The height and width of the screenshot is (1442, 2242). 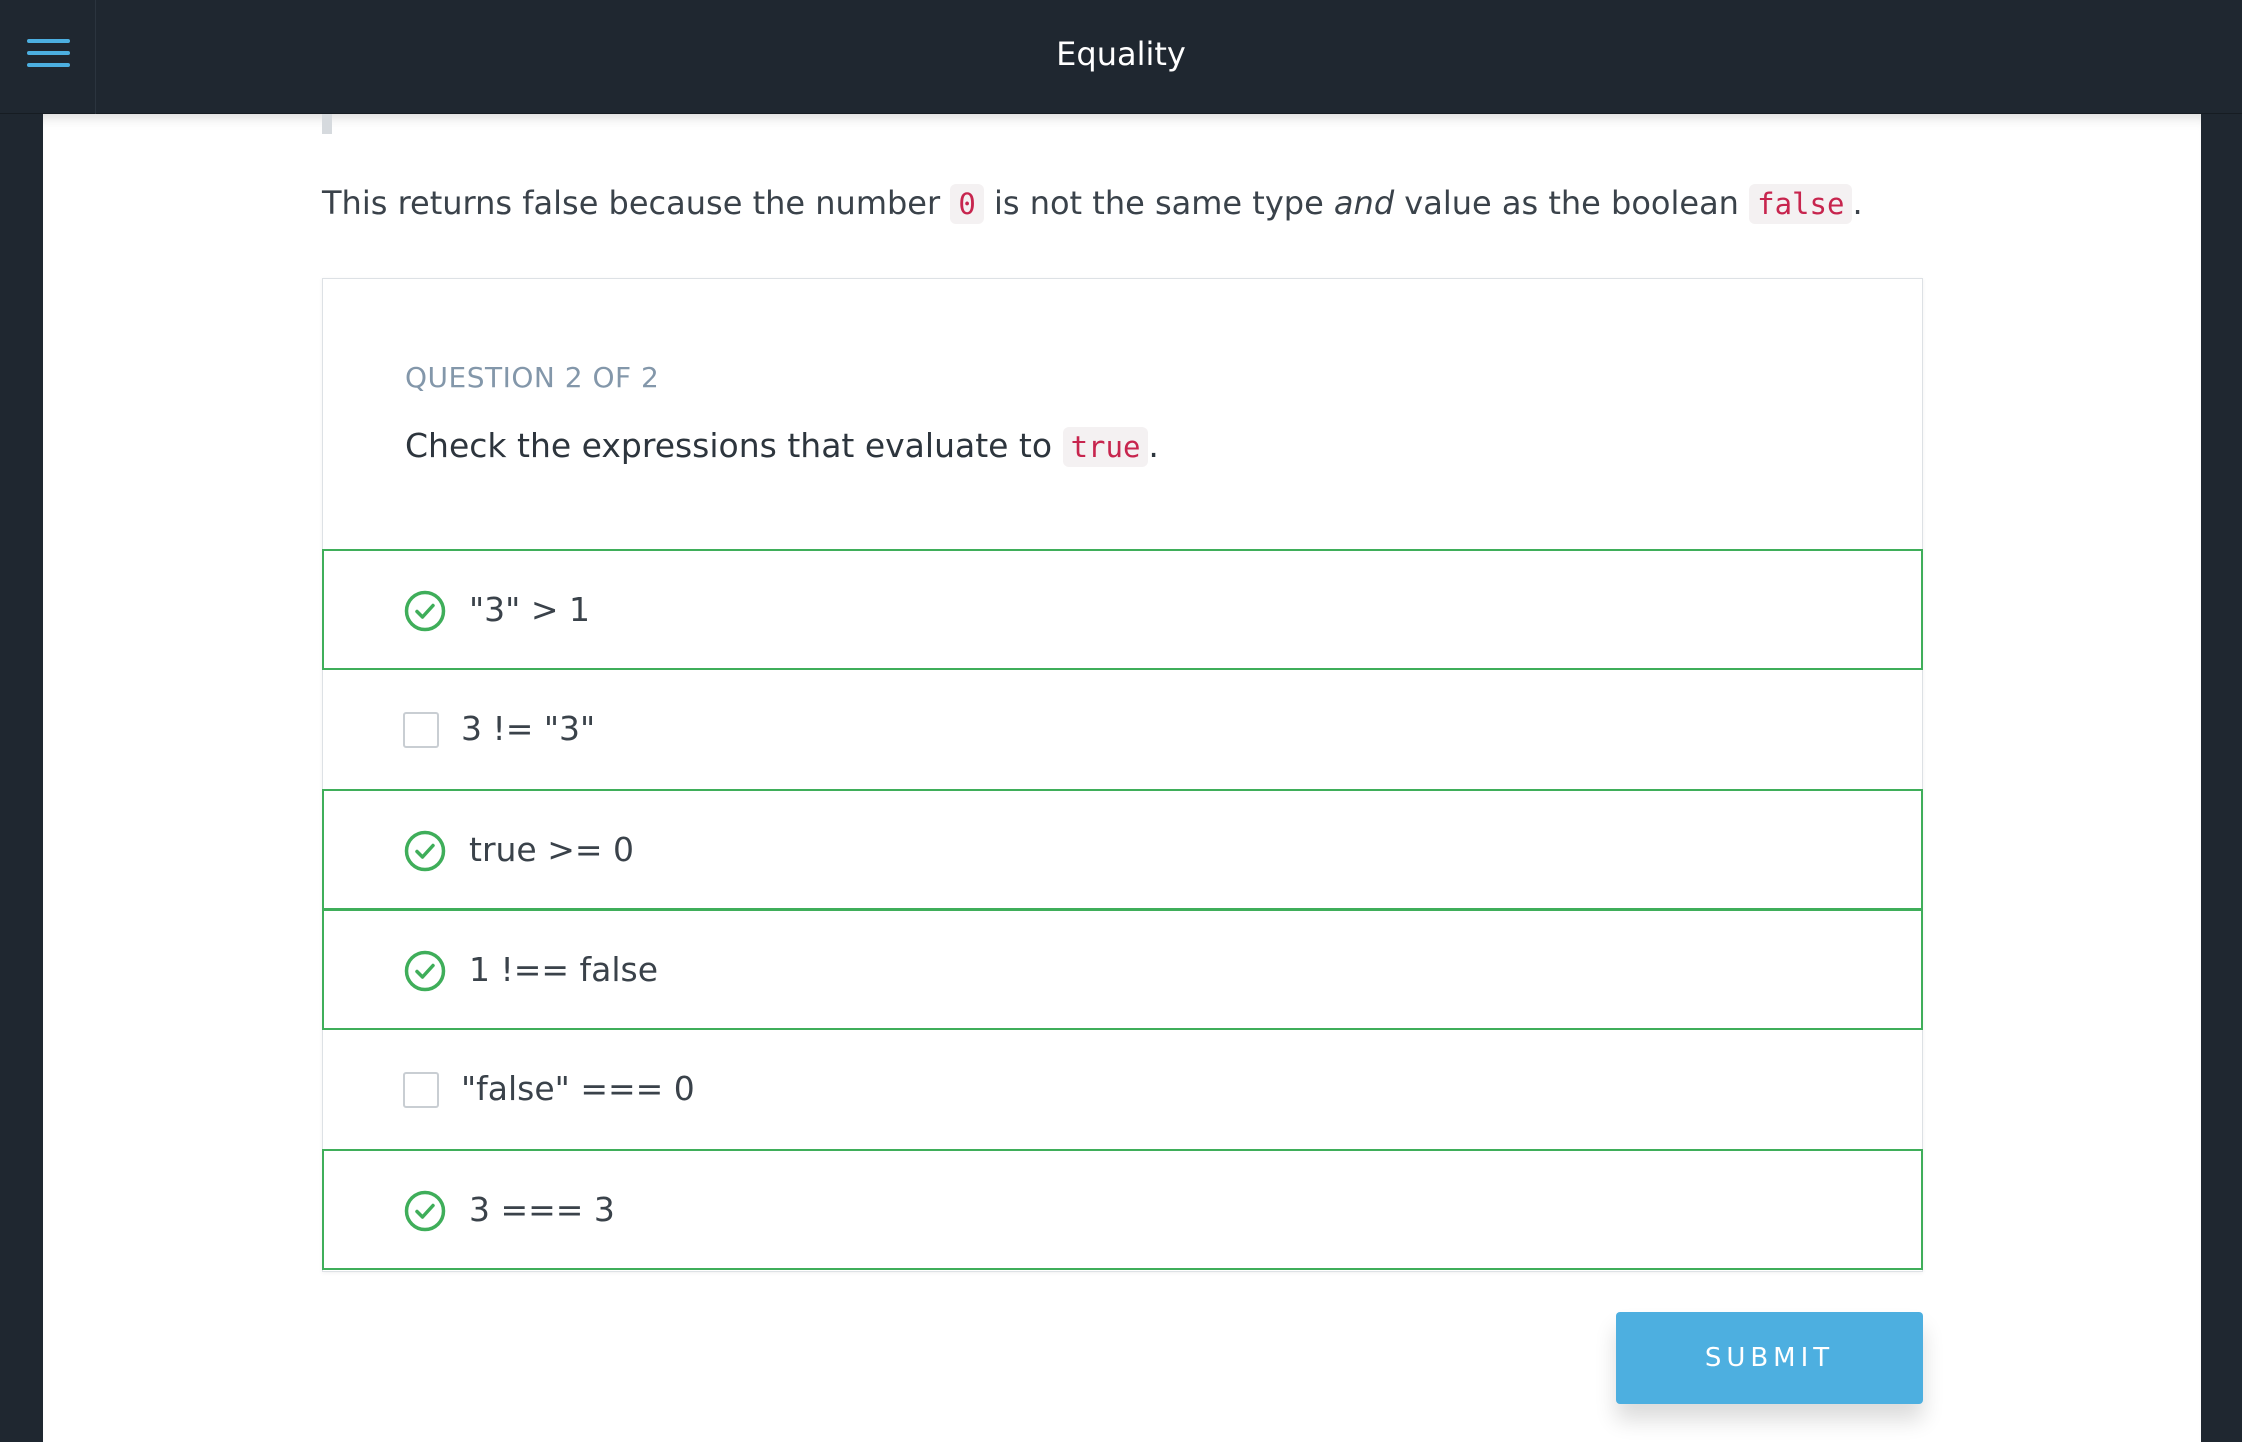 What do you see at coordinates (1122, 609) in the screenshot?
I see `answer-option-1: "3" > 1` at bounding box center [1122, 609].